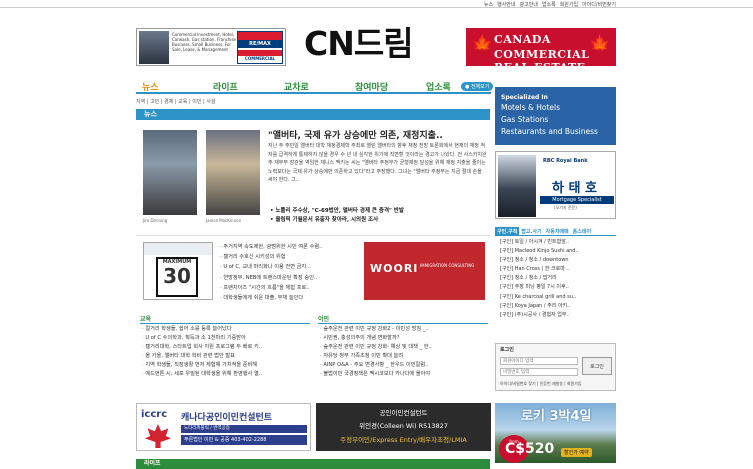 The width and height of the screenshot is (753, 469). I want to click on list-item: [구인] (주)시공사 / 경험자 업무.., so click(557, 315).